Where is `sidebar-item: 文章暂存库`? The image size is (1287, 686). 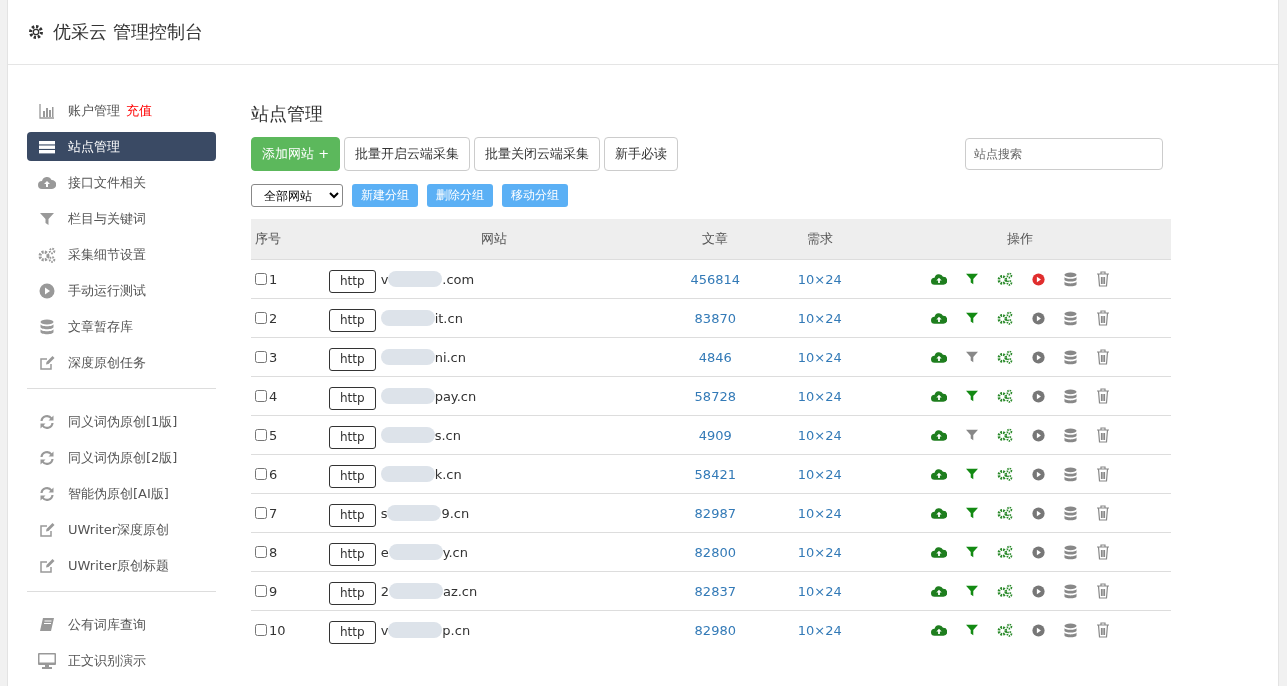 sidebar-item: 文章暂存库 is located at coordinates (121, 326).